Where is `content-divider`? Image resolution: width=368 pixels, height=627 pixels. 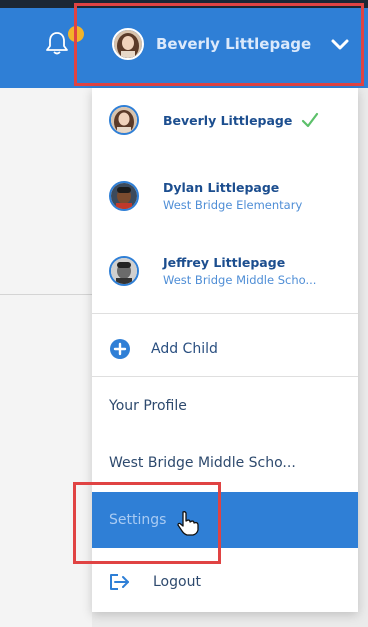 content-divider is located at coordinates (46, 294).